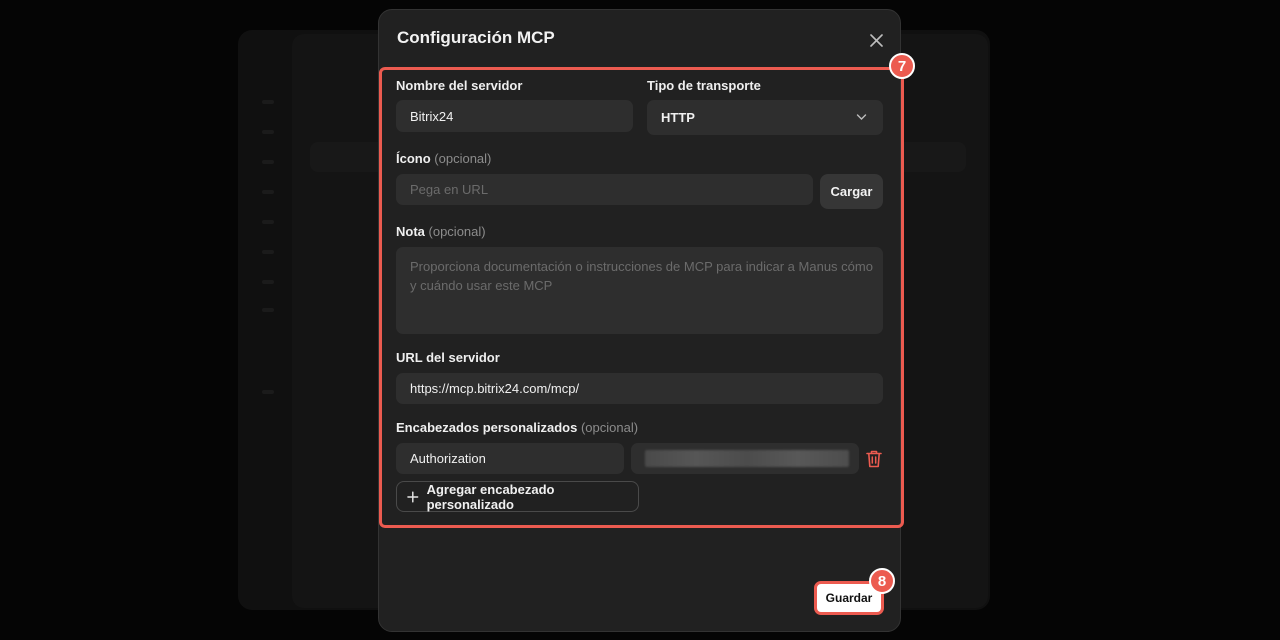 The height and width of the screenshot is (640, 1280). I want to click on add-custom-header-button: Agregar encabezado personalizado, so click(517, 496).